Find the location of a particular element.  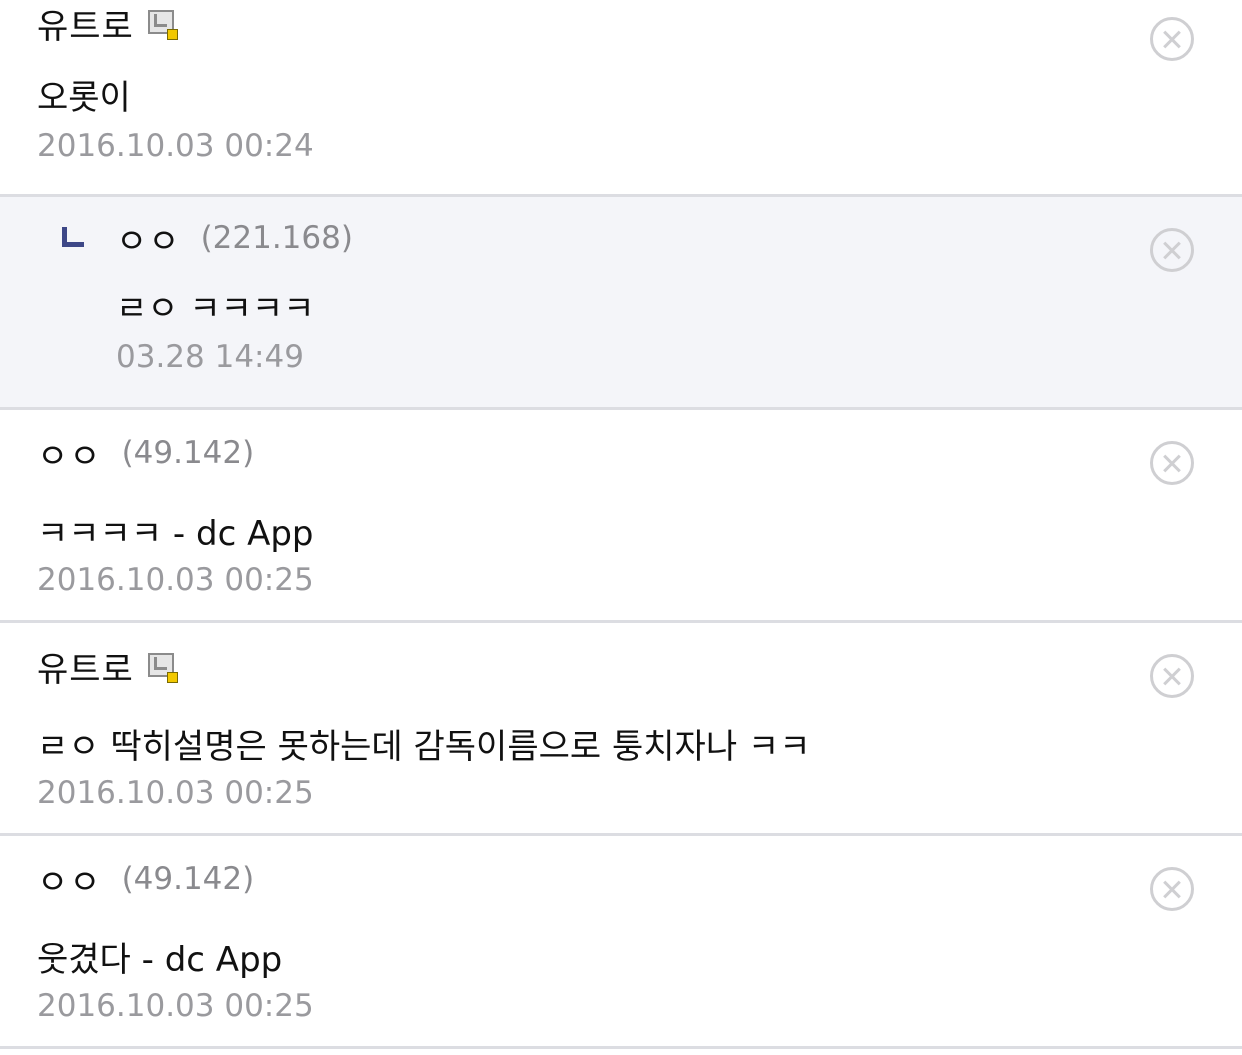

comment-header: ㅇㅇ (221.168) is located at coordinates (234, 238).